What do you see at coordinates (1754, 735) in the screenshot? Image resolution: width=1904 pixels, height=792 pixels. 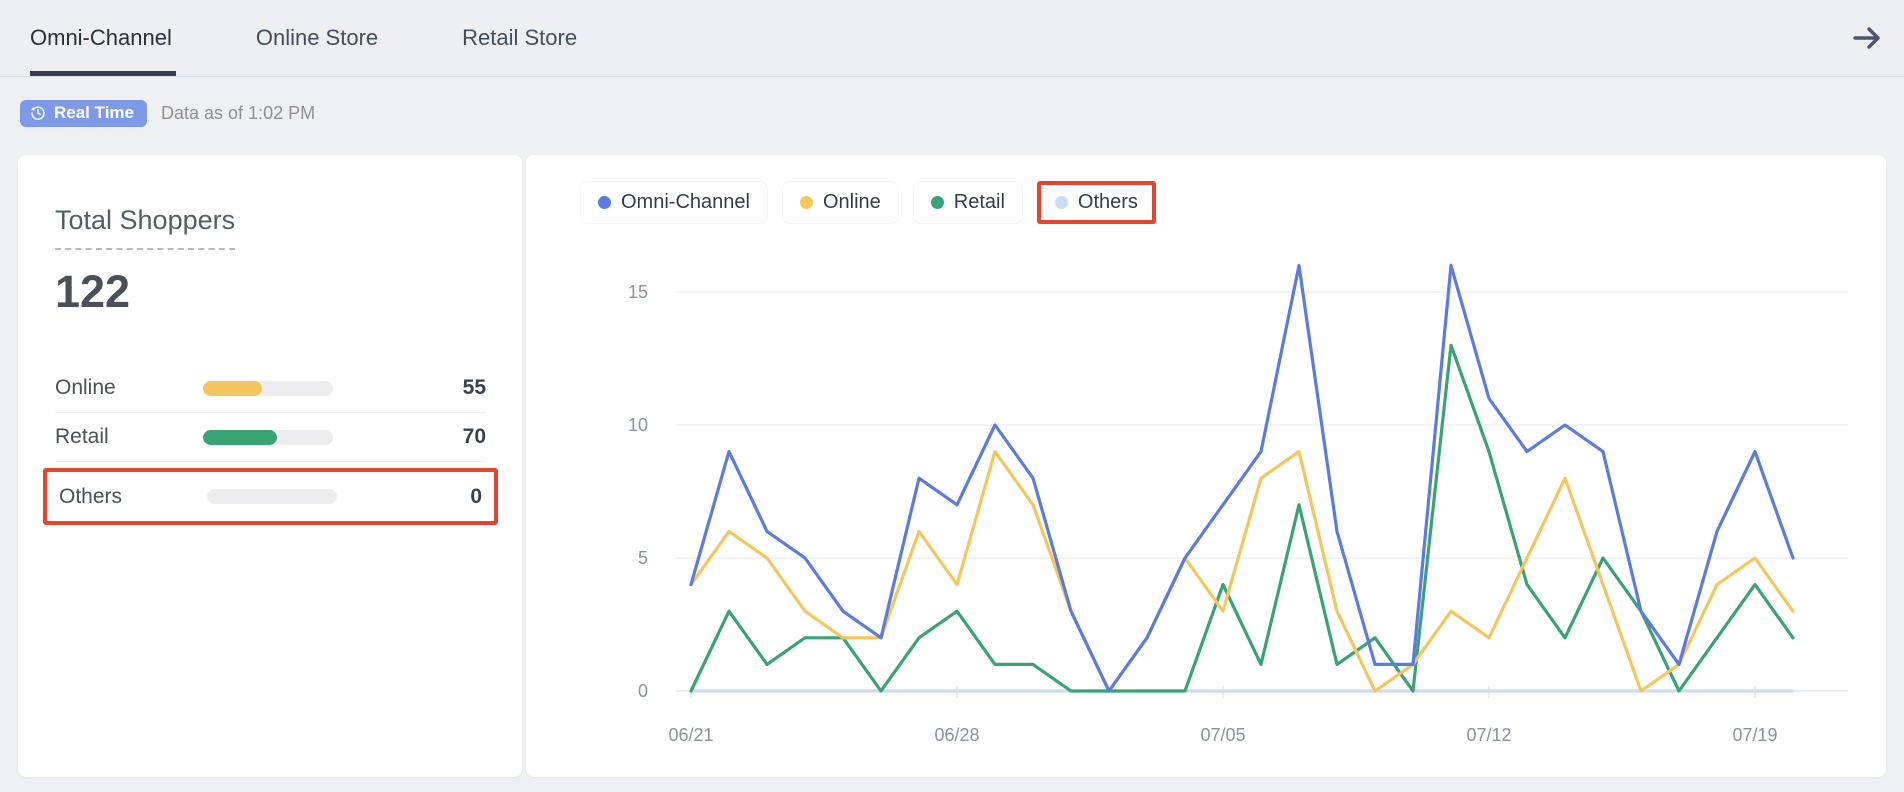 I see `svg-text: 07/19` at bounding box center [1754, 735].